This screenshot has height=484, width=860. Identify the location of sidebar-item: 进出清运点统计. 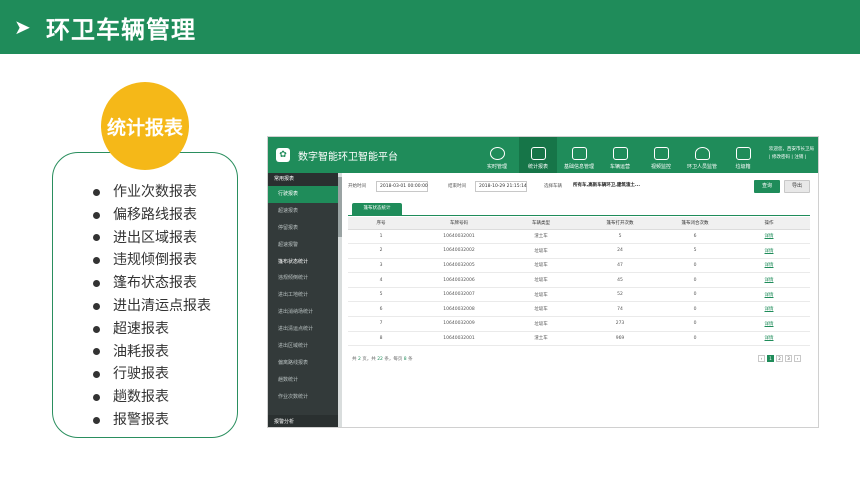
(303, 329).